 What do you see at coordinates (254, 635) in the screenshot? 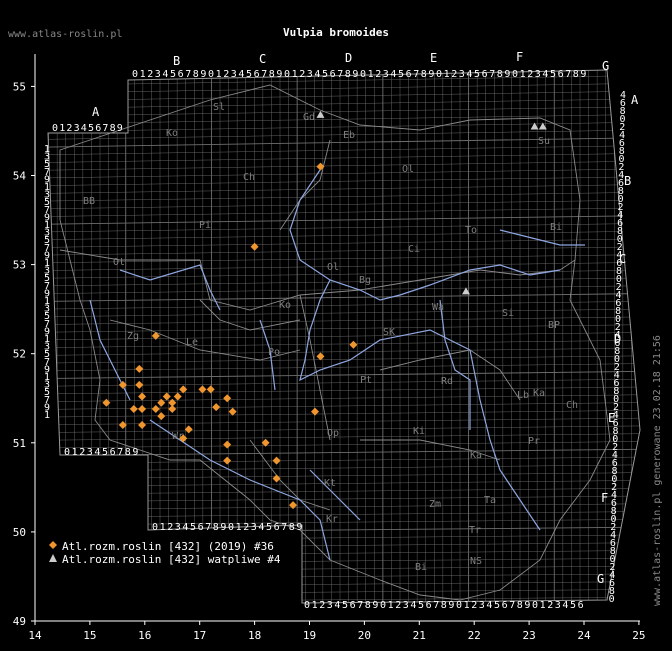
I see `x-tick-label: 18` at bounding box center [254, 635].